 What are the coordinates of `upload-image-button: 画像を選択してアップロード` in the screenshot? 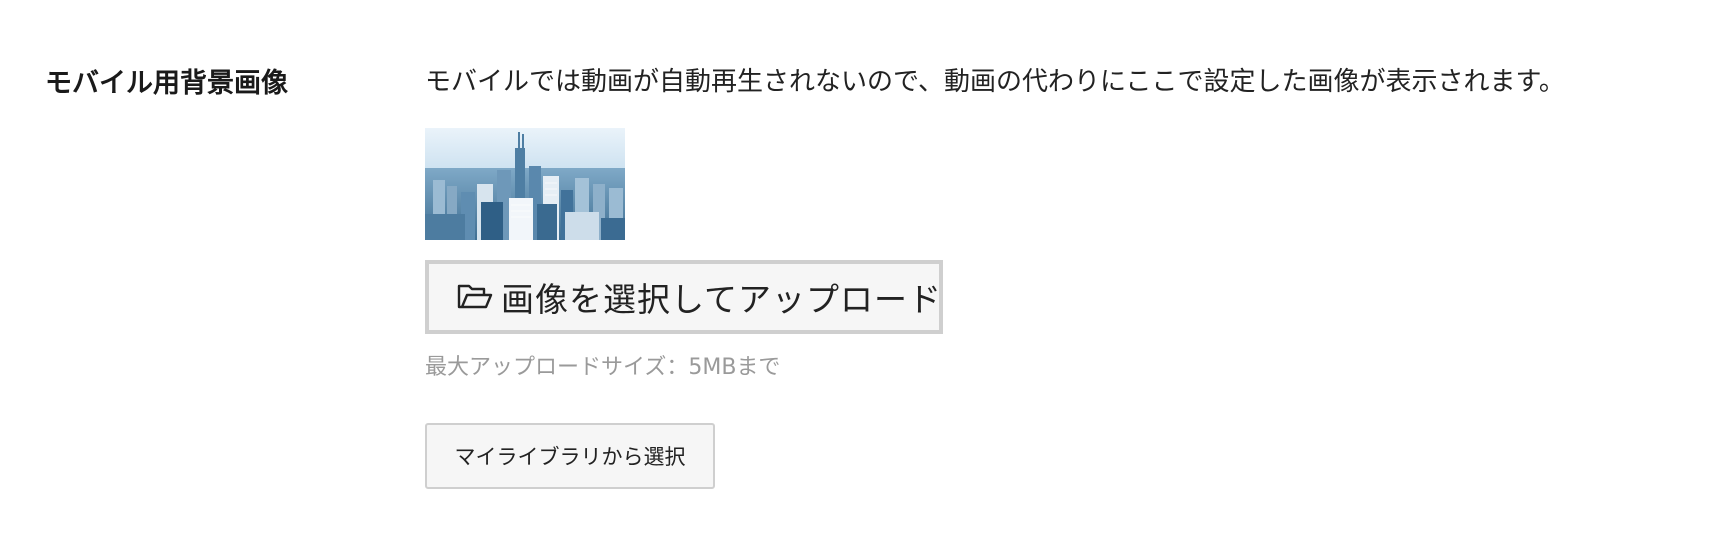 It's located at (684, 297).